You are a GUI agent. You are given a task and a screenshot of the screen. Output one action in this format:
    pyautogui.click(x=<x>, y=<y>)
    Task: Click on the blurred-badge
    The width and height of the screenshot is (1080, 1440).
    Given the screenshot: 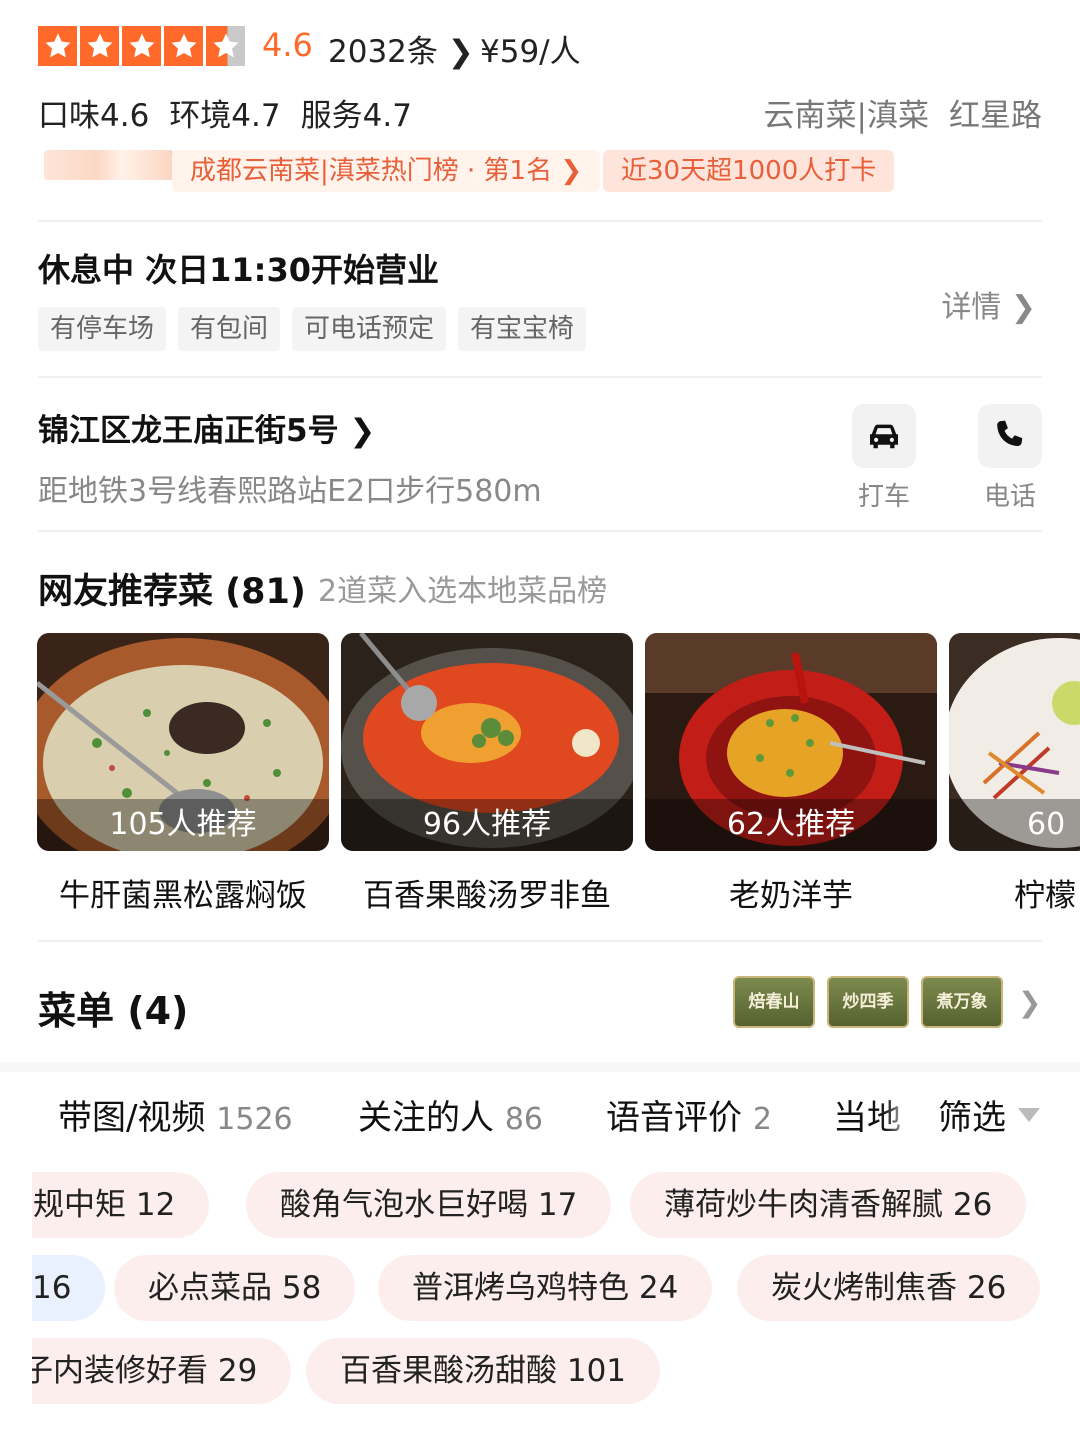 What is the action you would take?
    pyautogui.click(x=109, y=165)
    